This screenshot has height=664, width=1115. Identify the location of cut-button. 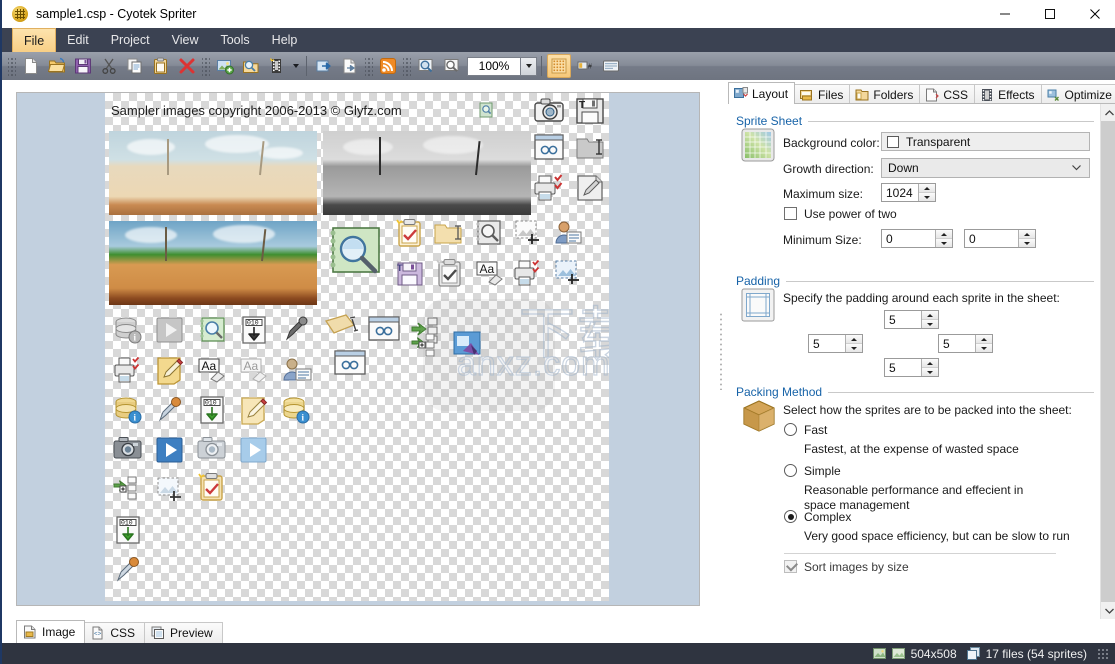
(109, 66).